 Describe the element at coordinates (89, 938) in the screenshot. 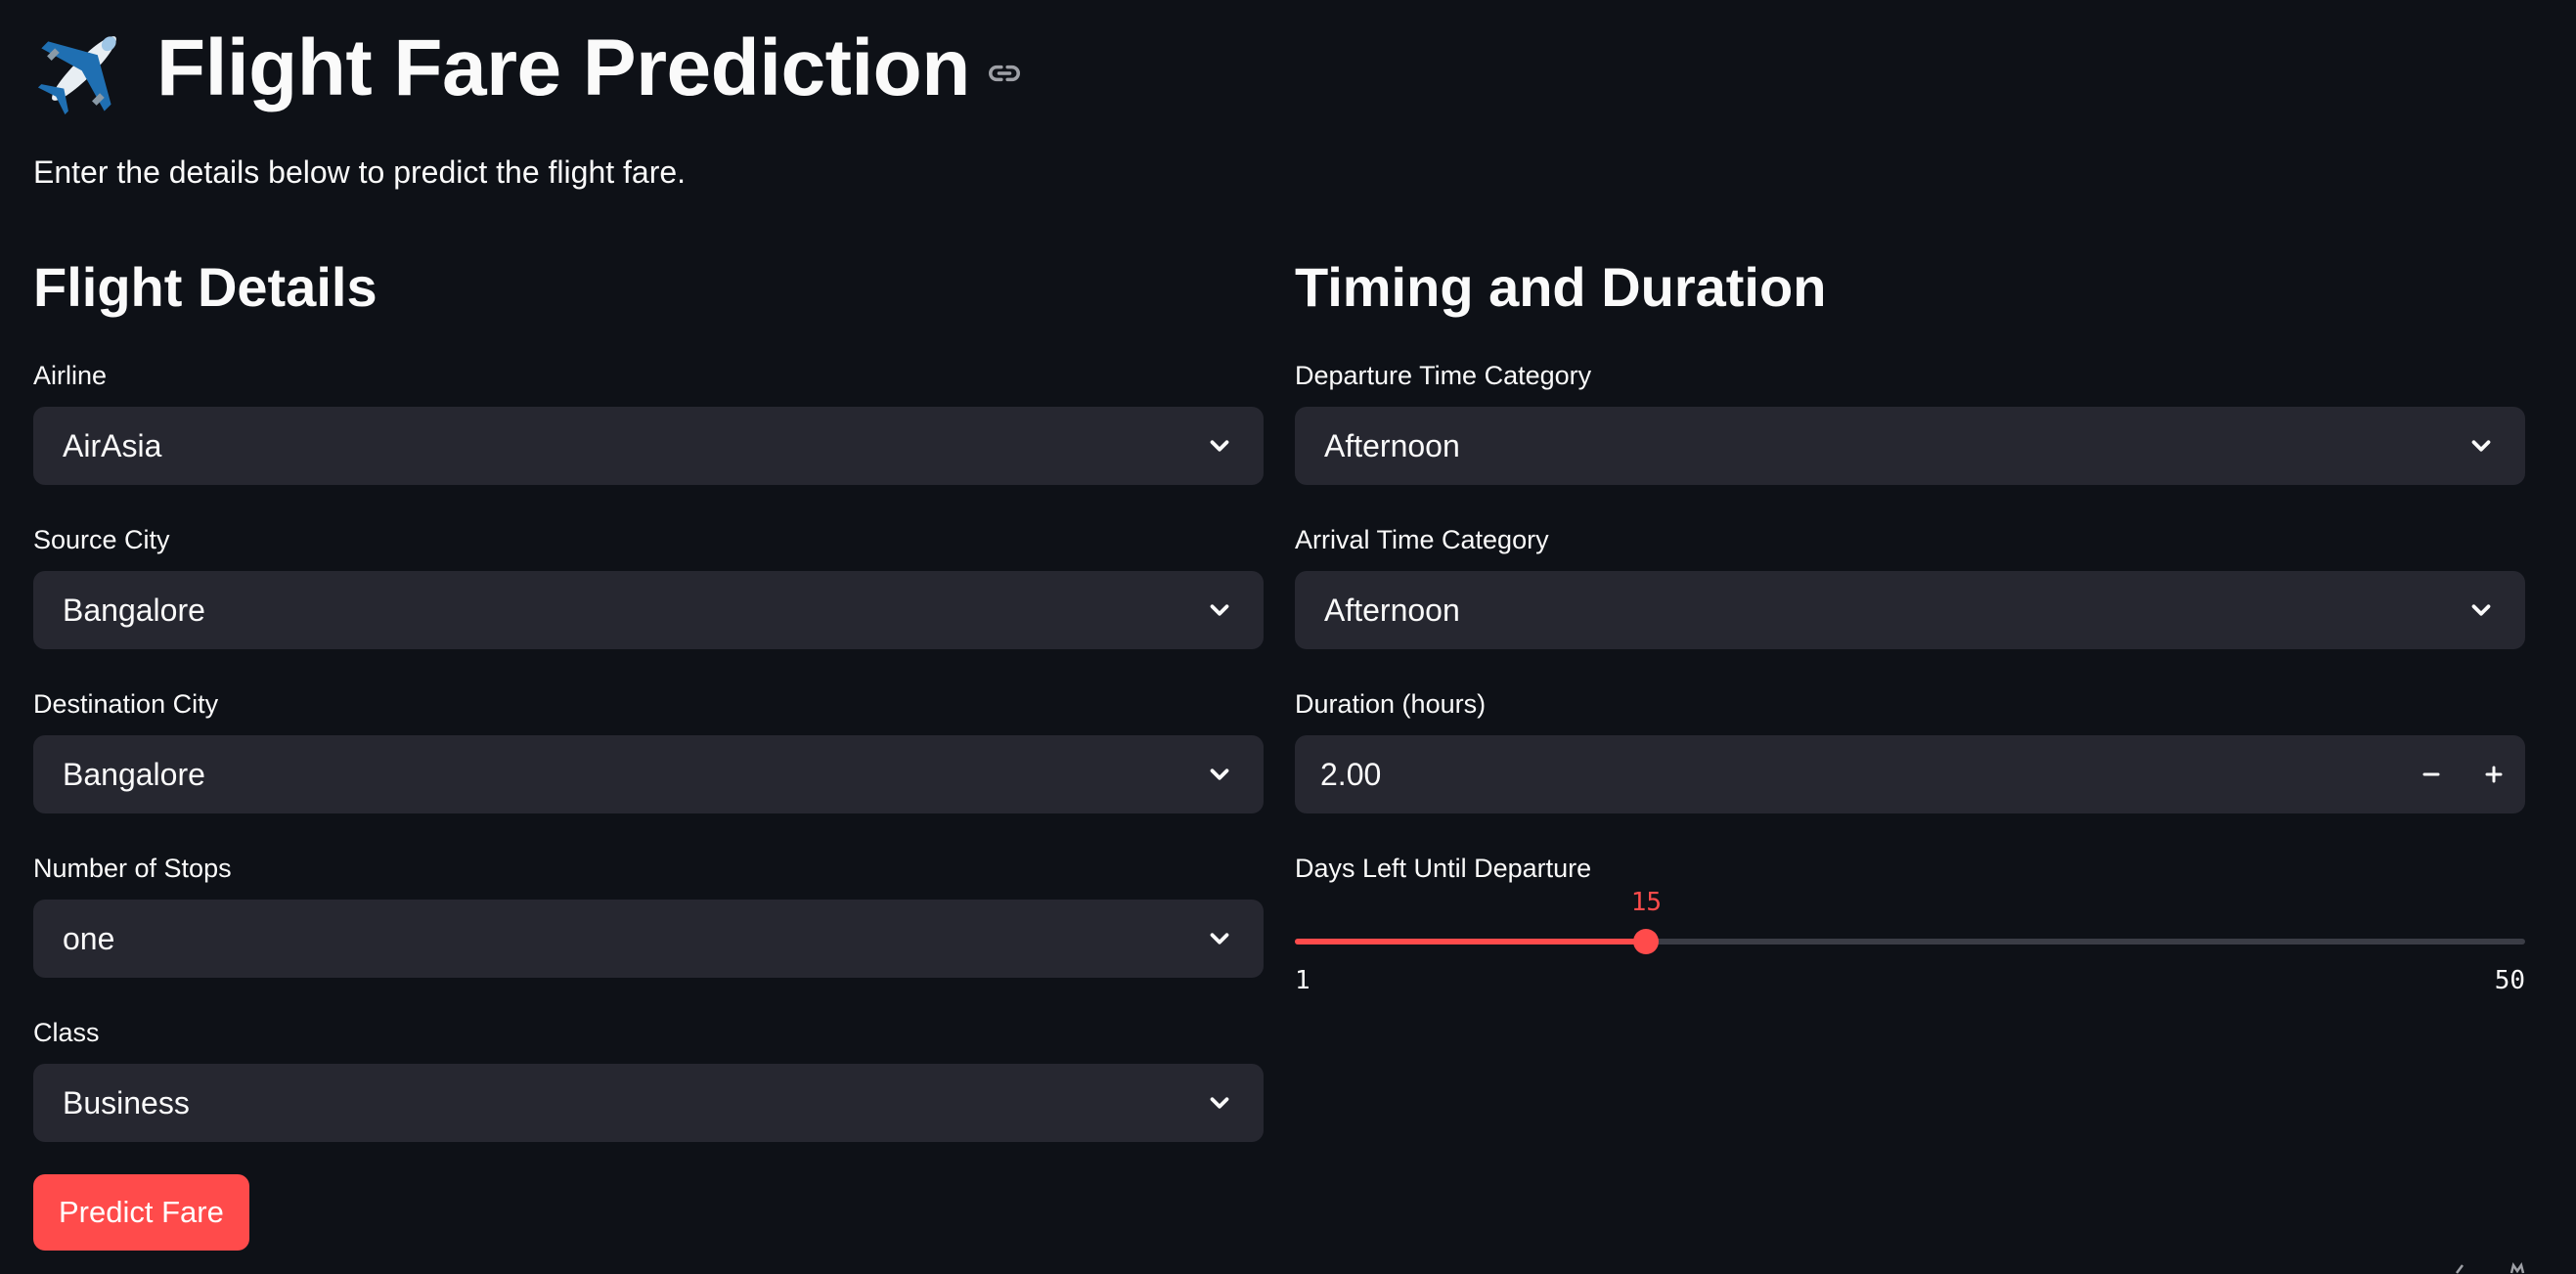

I see `stops-value: one` at that location.